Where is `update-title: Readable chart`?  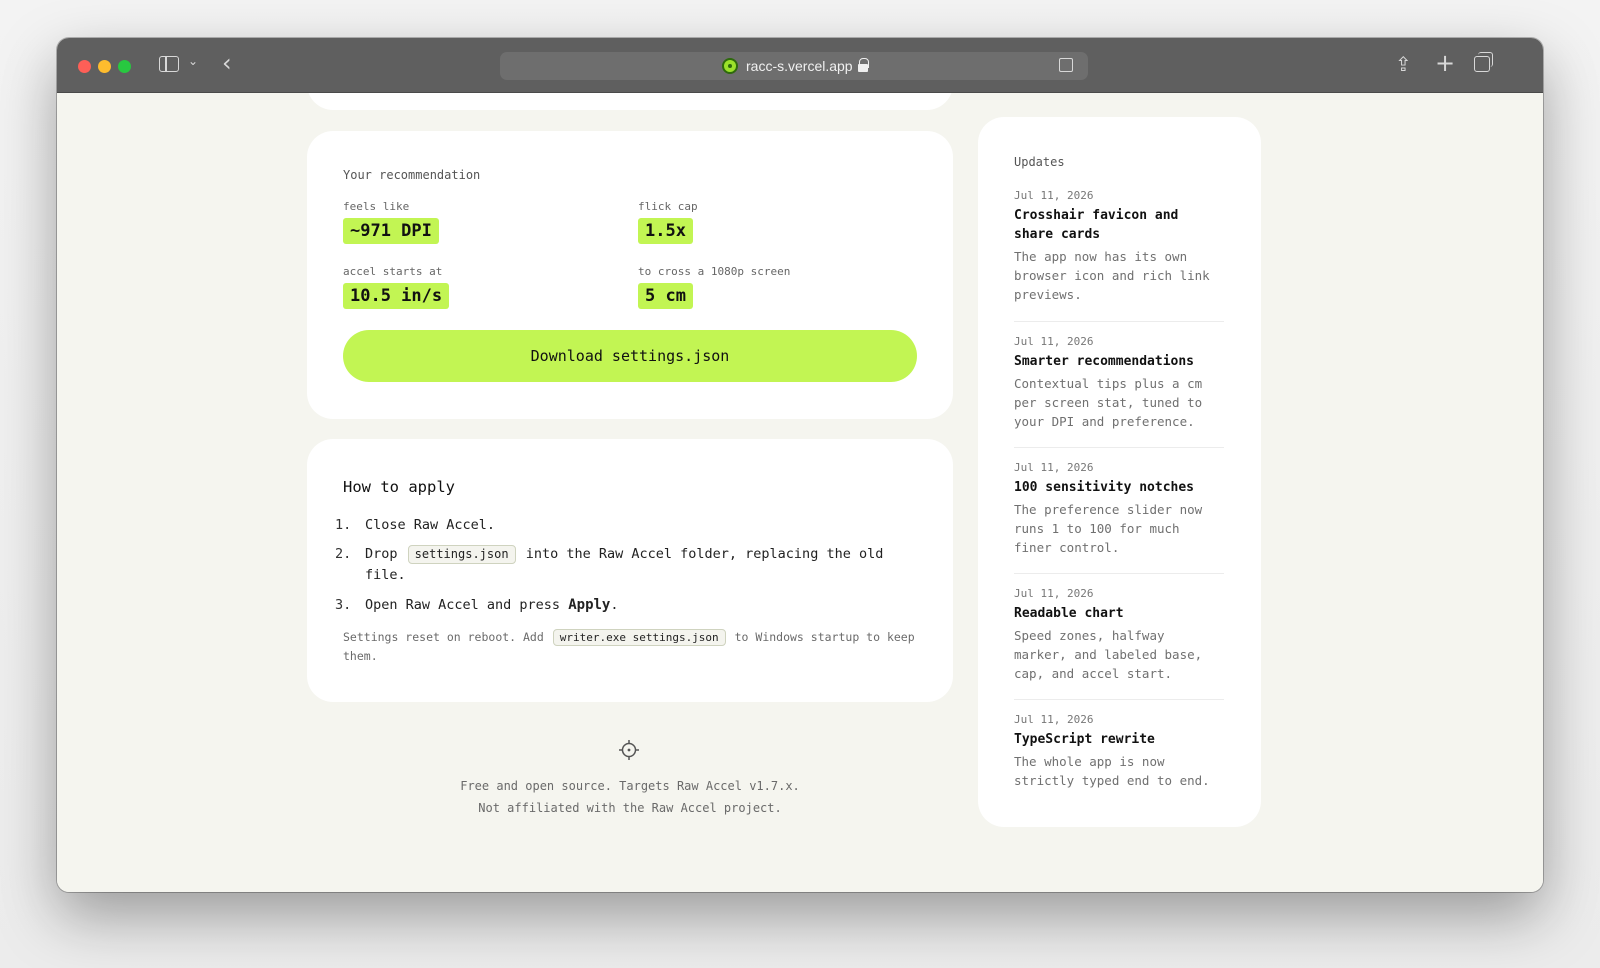 update-title: Readable chart is located at coordinates (1069, 613).